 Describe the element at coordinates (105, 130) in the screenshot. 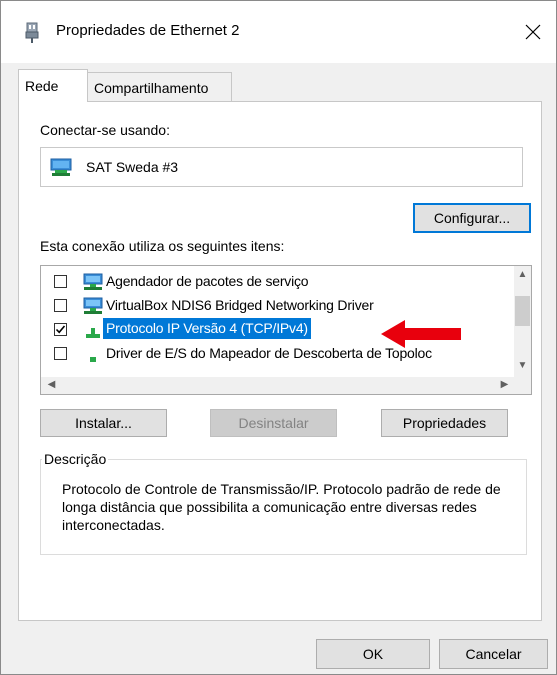

I see `connect-using-label: Conectar-se usando:` at that location.